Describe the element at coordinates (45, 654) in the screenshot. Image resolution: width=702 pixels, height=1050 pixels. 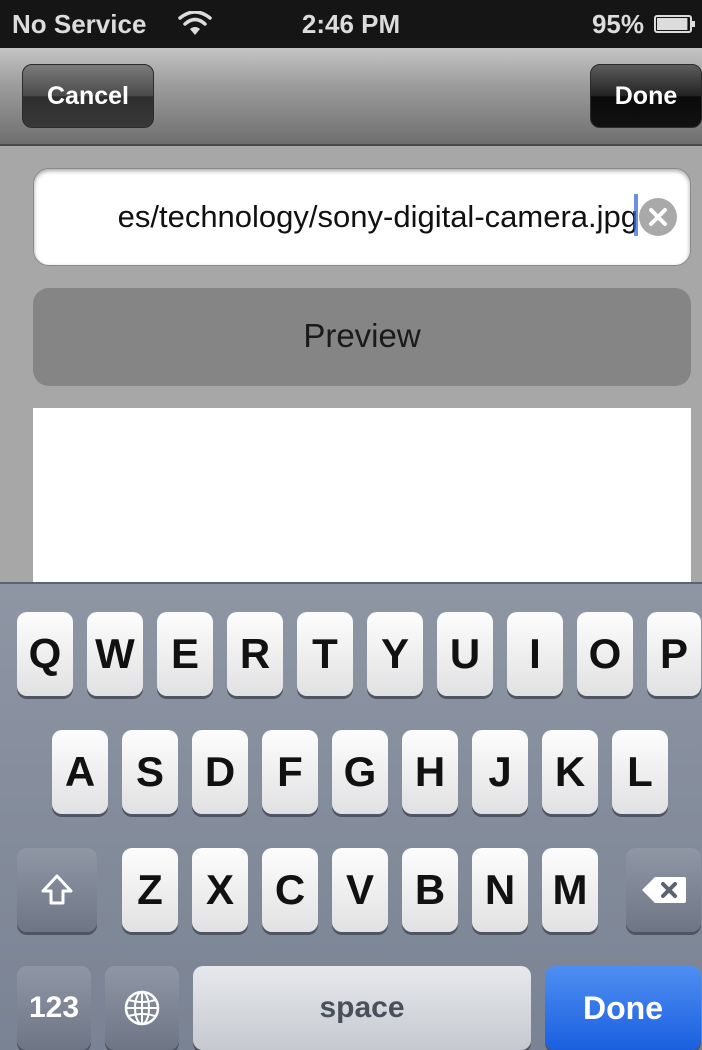
I see `key-q: Q` at that location.